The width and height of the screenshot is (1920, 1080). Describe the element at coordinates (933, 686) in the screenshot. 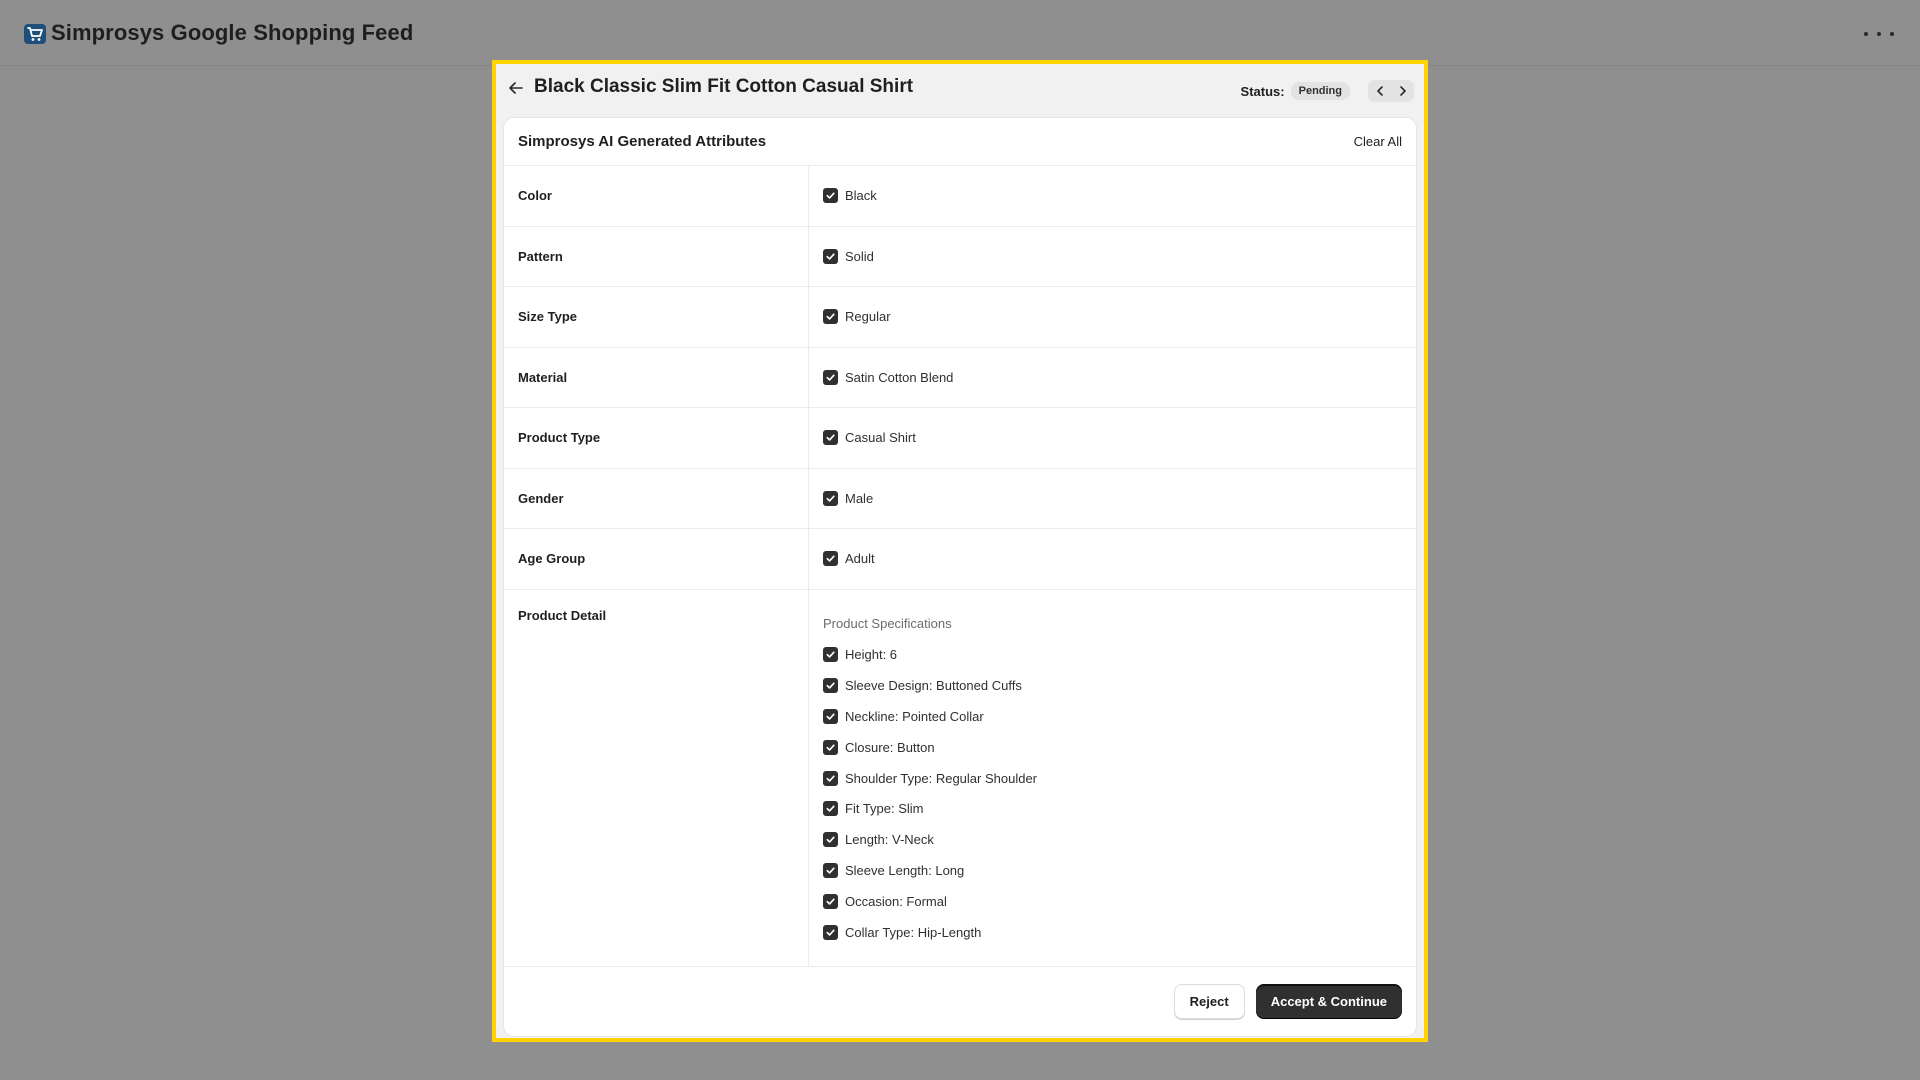

I see `spec-text: Sleeve Design: Buttoned Cuffs` at that location.